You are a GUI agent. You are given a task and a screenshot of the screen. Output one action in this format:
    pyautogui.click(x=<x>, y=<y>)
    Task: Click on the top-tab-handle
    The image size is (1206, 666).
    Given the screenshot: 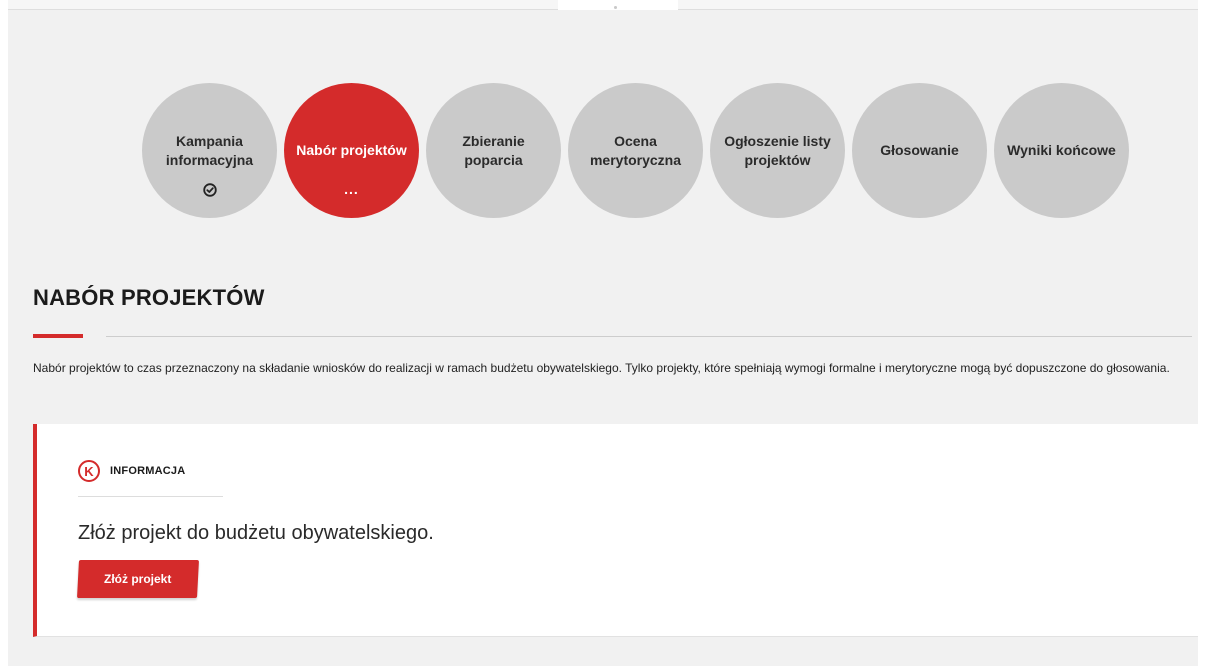 What is the action you would take?
    pyautogui.click(x=618, y=5)
    